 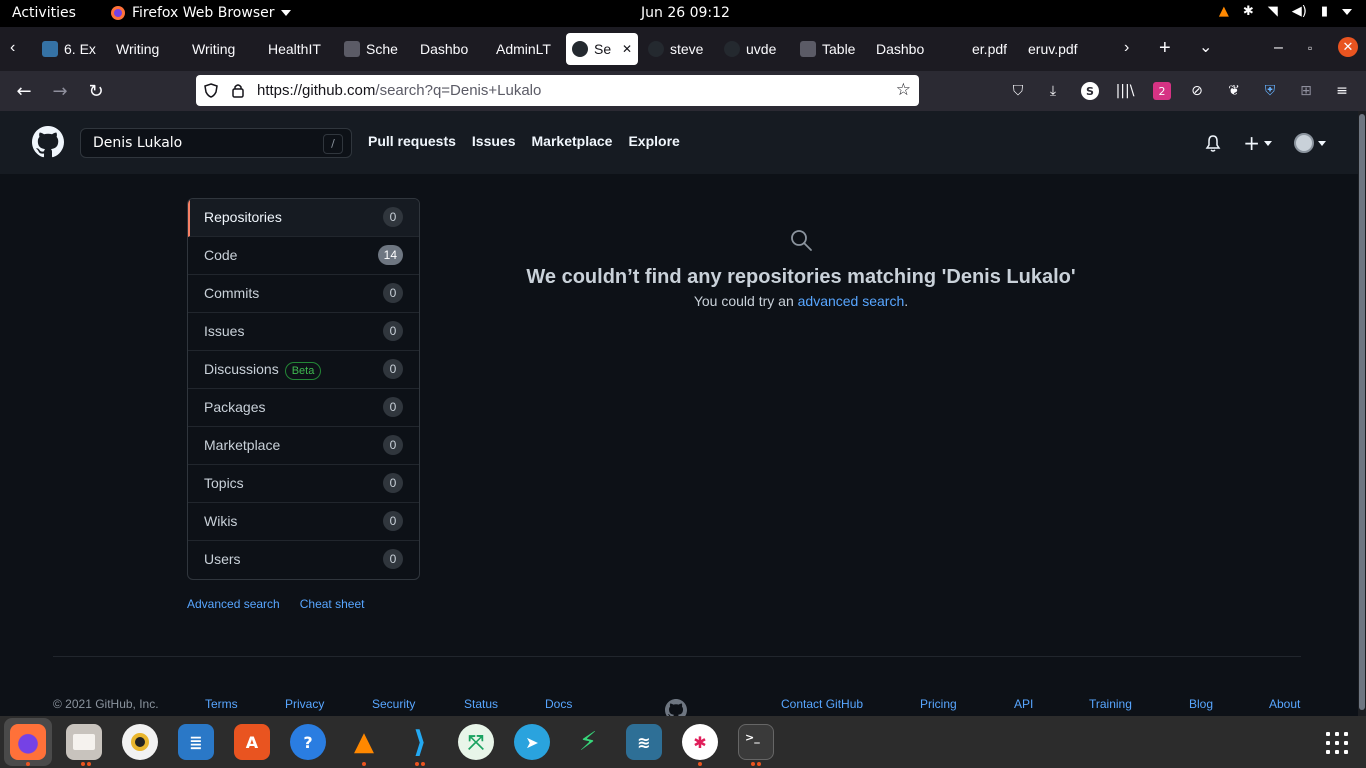 What do you see at coordinates (685, 13) in the screenshot?
I see `clock: Jun 26 09:12` at bounding box center [685, 13].